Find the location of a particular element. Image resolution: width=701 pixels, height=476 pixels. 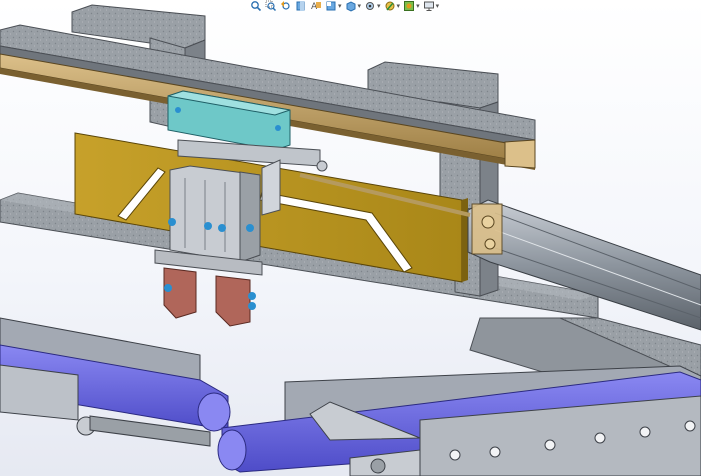

zoom-to-fit-icon is located at coordinates (256, 6).